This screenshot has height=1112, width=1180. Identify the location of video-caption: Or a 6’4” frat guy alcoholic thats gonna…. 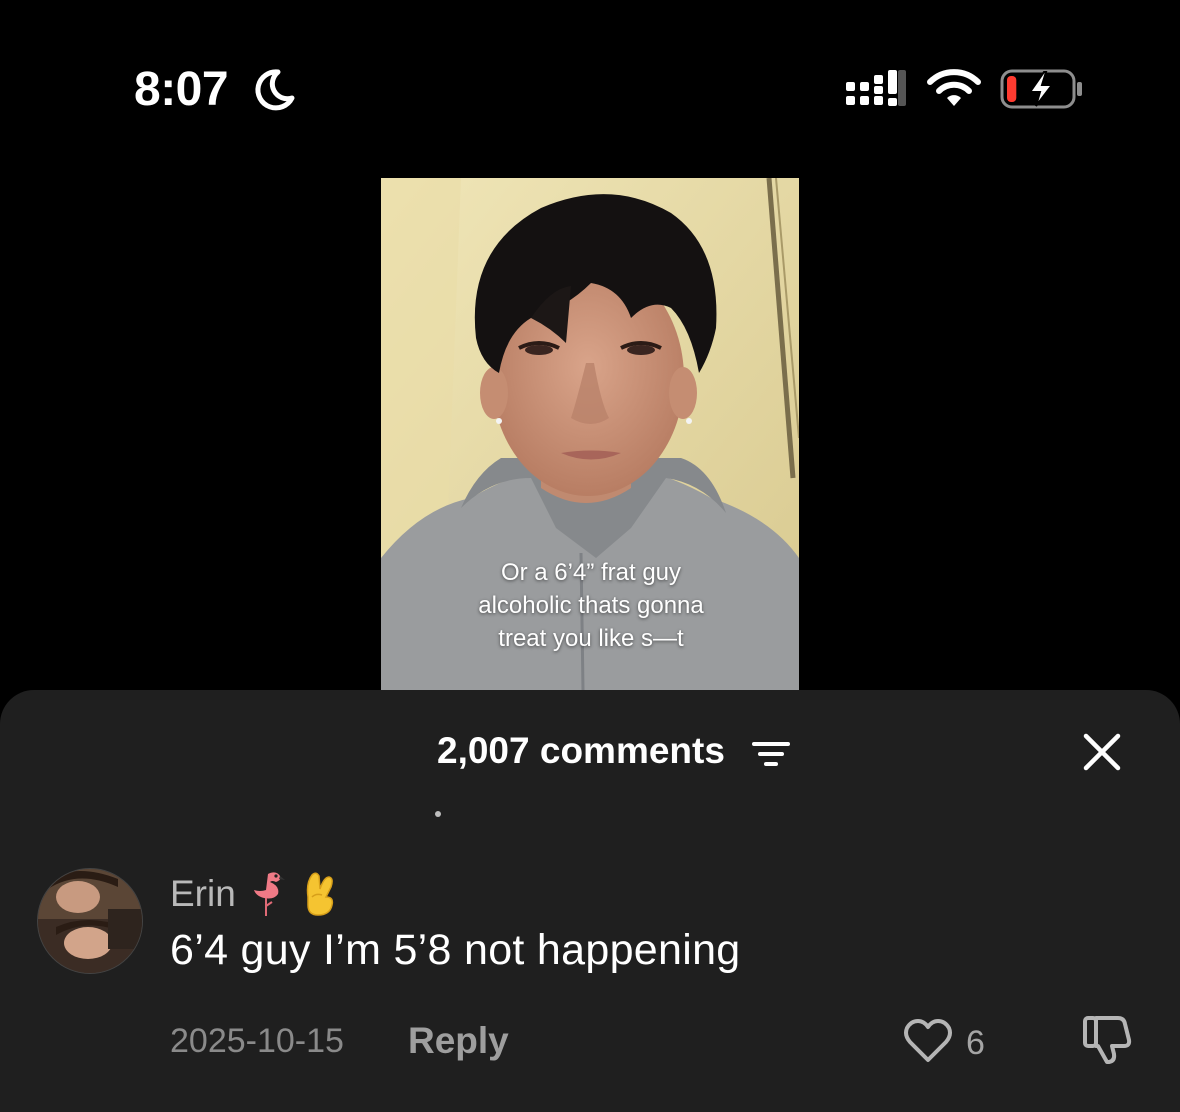
(591, 605).